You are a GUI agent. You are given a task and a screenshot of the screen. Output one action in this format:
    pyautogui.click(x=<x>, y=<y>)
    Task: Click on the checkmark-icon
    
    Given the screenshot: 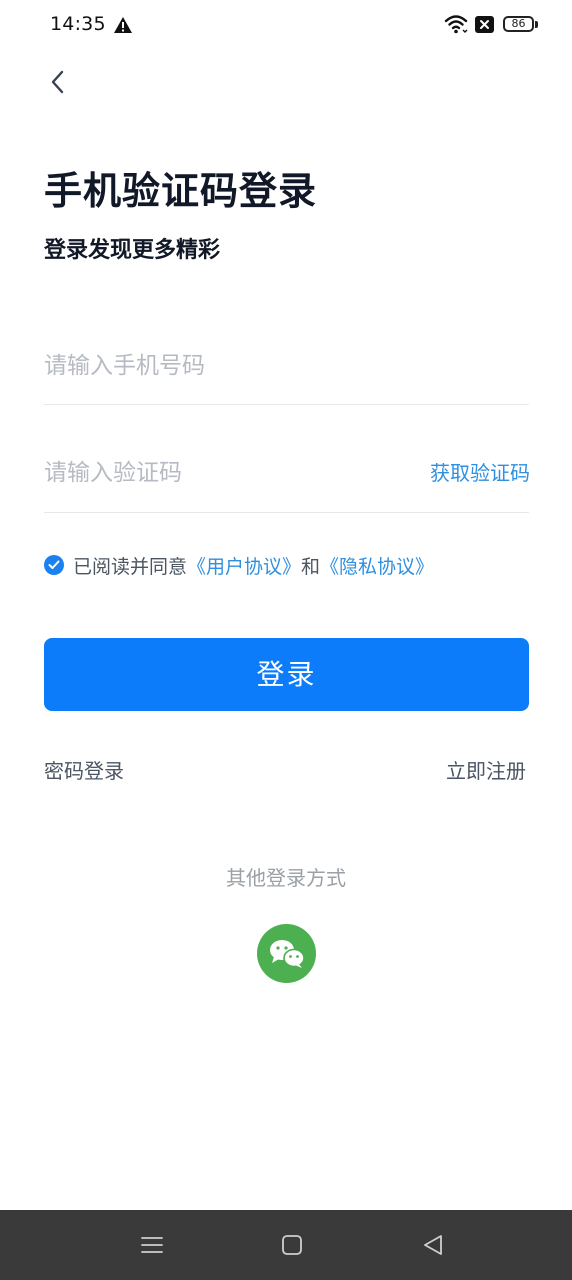 What is the action you would take?
    pyautogui.click(x=54, y=564)
    